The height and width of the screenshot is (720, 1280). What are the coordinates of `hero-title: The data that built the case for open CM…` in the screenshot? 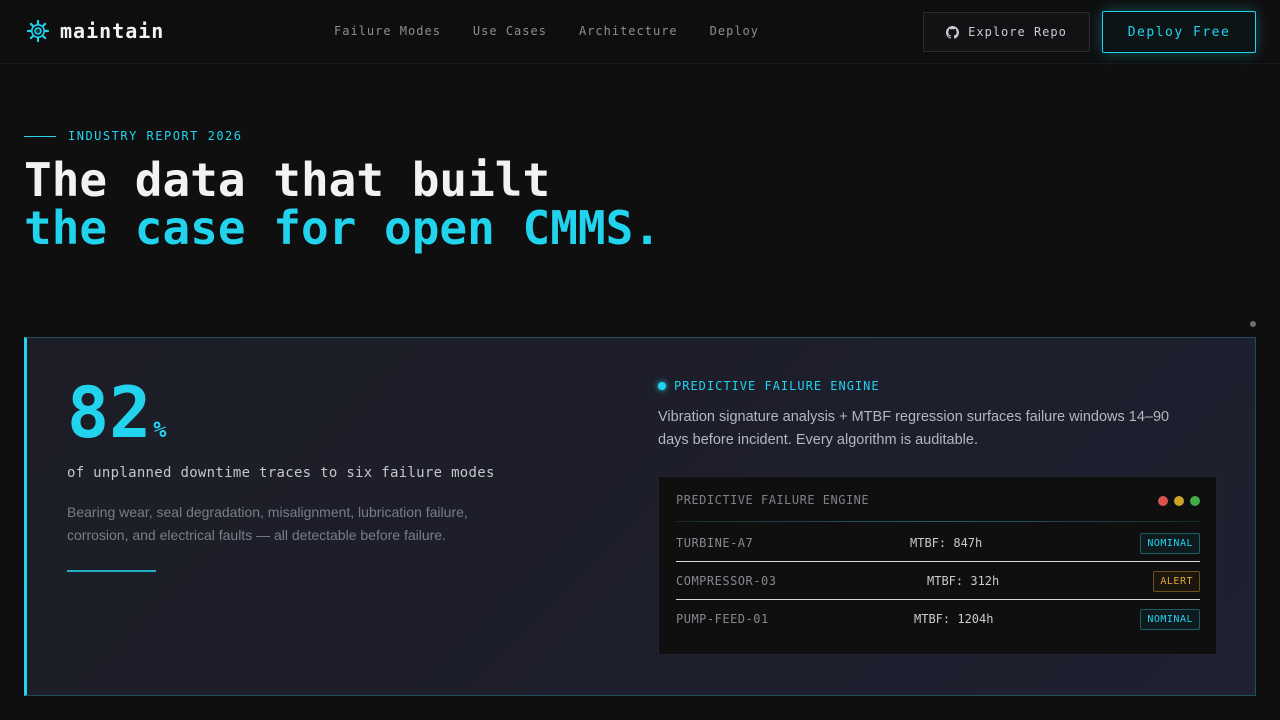 It's located at (342, 204).